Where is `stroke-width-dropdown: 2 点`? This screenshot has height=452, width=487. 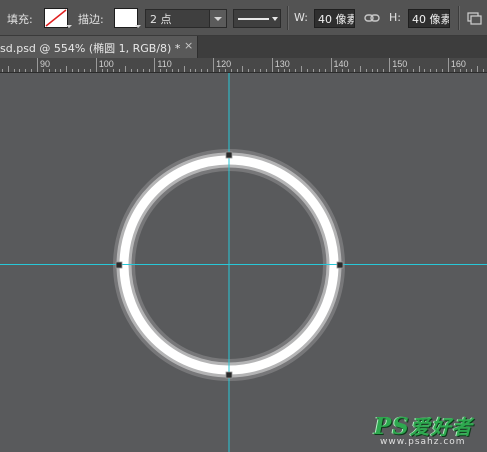
stroke-width-dropdown: 2 点 is located at coordinates (186, 18).